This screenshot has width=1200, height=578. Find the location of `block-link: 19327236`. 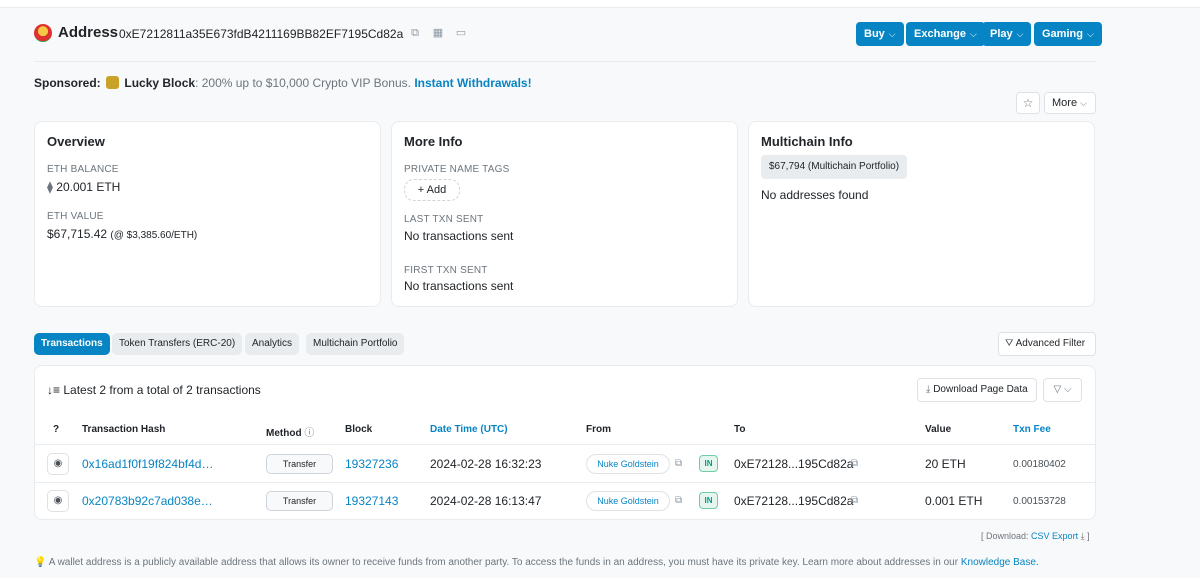

block-link: 19327236 is located at coordinates (371, 464).